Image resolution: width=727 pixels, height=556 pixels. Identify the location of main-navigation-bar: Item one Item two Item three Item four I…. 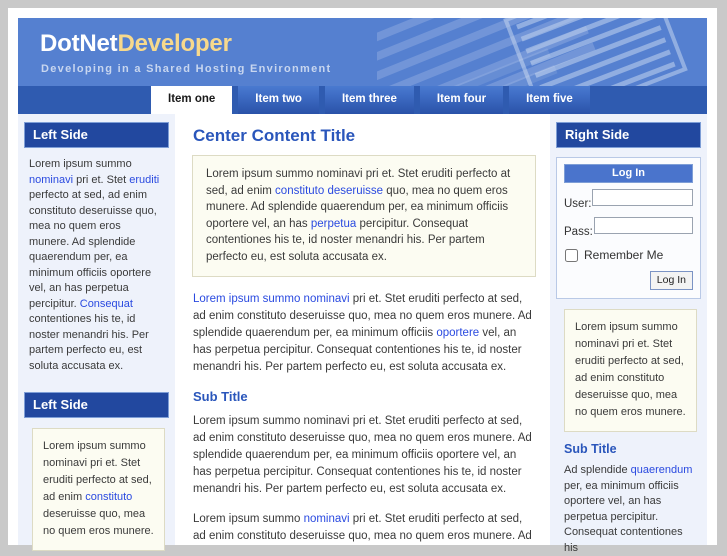
(362, 100).